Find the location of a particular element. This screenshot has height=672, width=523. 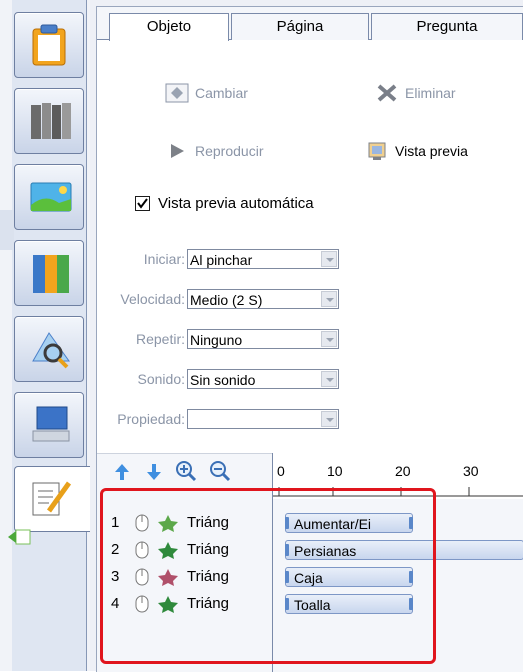

sound-value: Sin sonido is located at coordinates (223, 380).